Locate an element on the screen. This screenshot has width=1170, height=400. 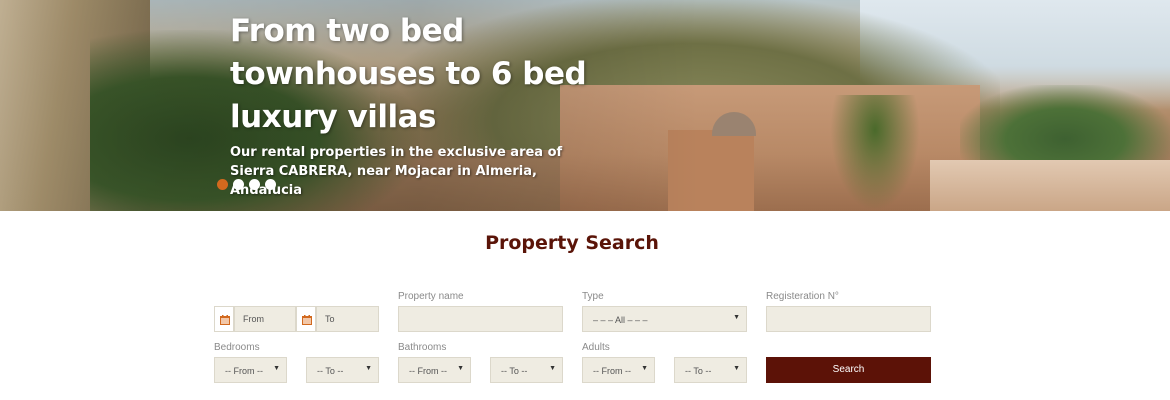
date-to-placeholder: To is located at coordinates (330, 319).